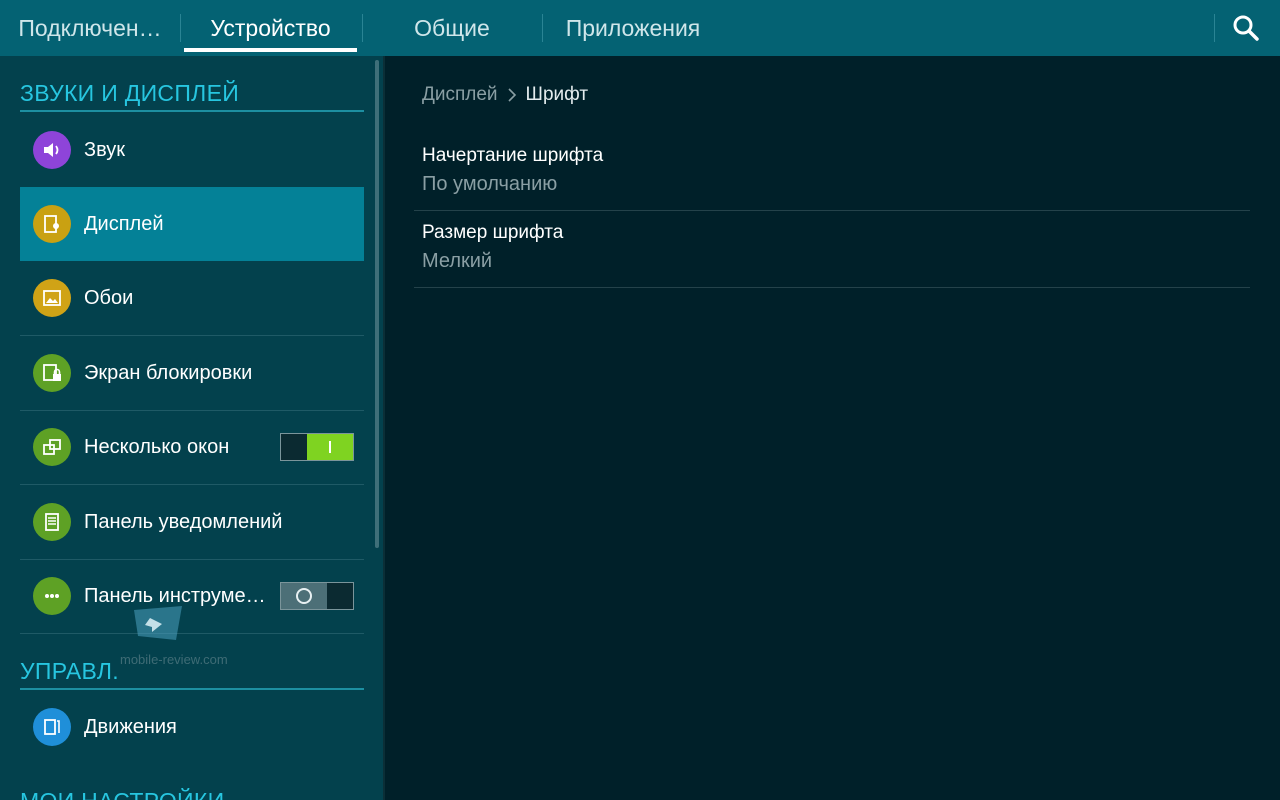  What do you see at coordinates (158, 623) in the screenshot?
I see `watermark-logo-icon` at bounding box center [158, 623].